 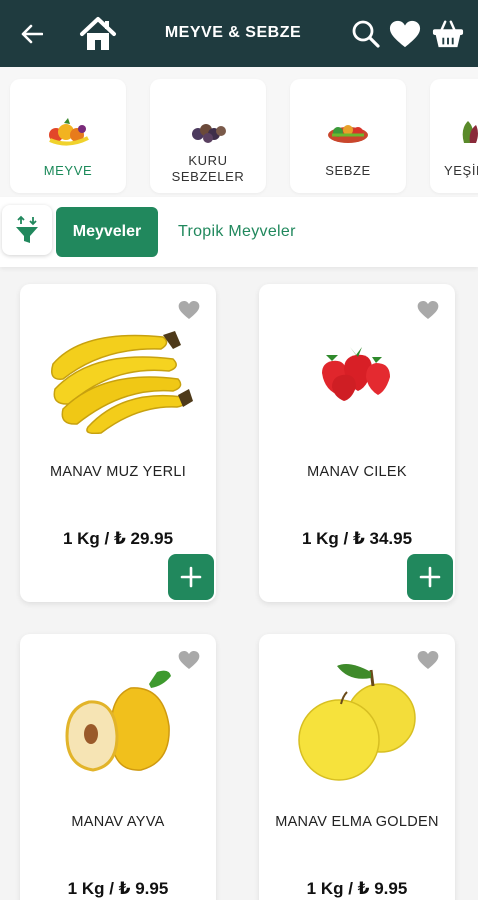 What do you see at coordinates (348, 170) in the screenshot?
I see `category-label: SEBZE` at bounding box center [348, 170].